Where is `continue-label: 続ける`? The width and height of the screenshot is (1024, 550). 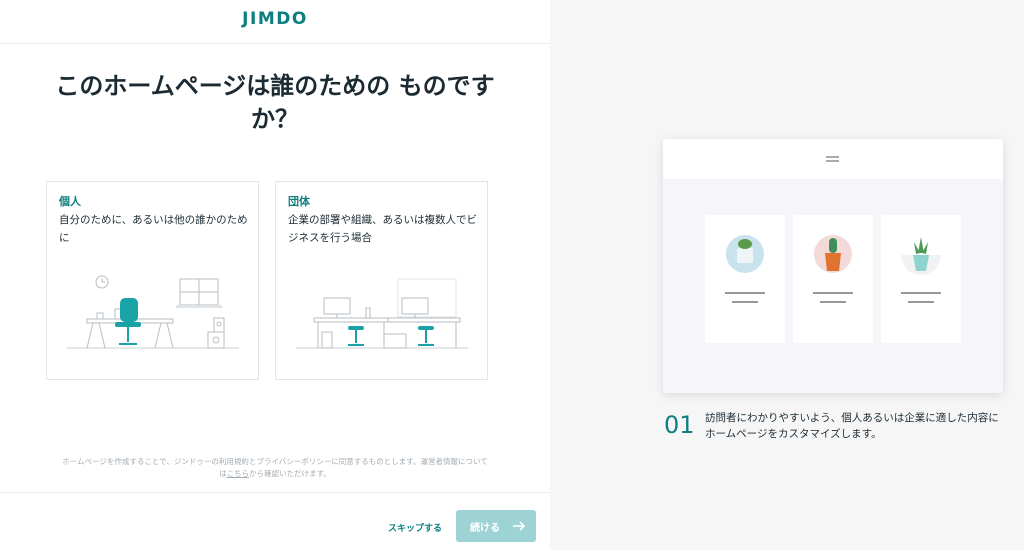 continue-label: 続ける is located at coordinates (485, 528).